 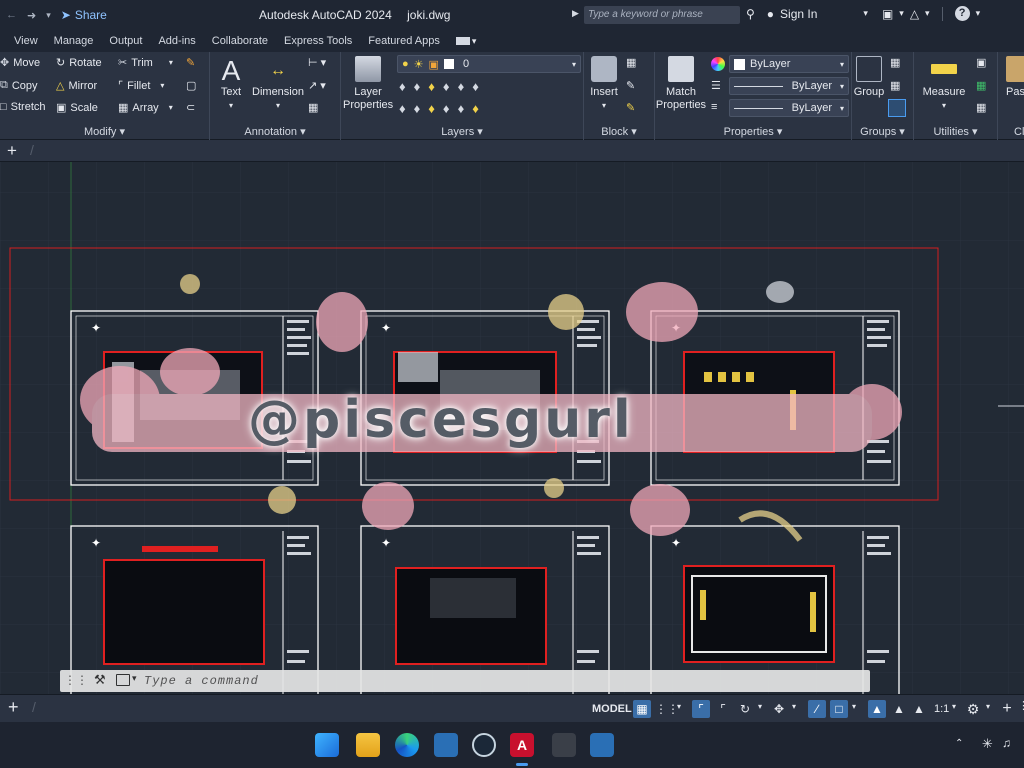 I want to click on sign-in-button: Sign In, so click(x=798, y=14).